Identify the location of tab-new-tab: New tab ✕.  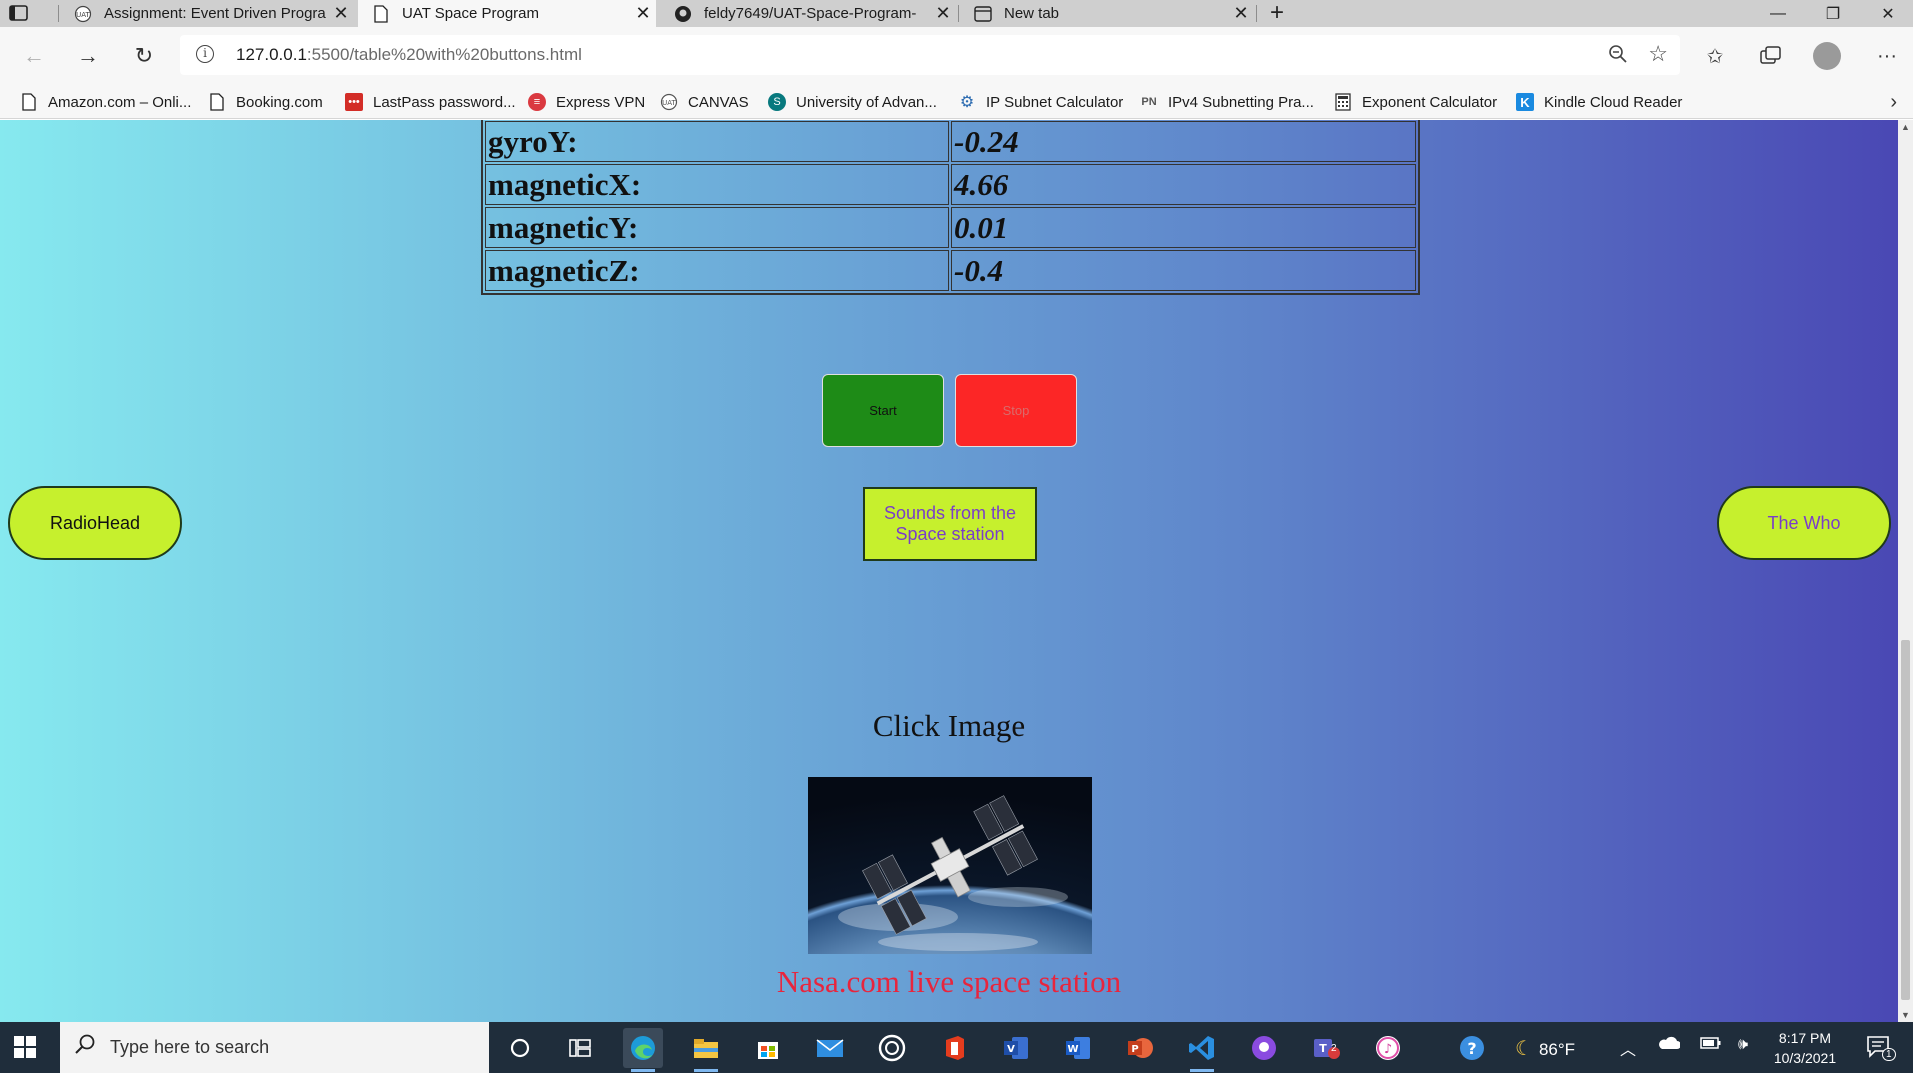
(1107, 13).